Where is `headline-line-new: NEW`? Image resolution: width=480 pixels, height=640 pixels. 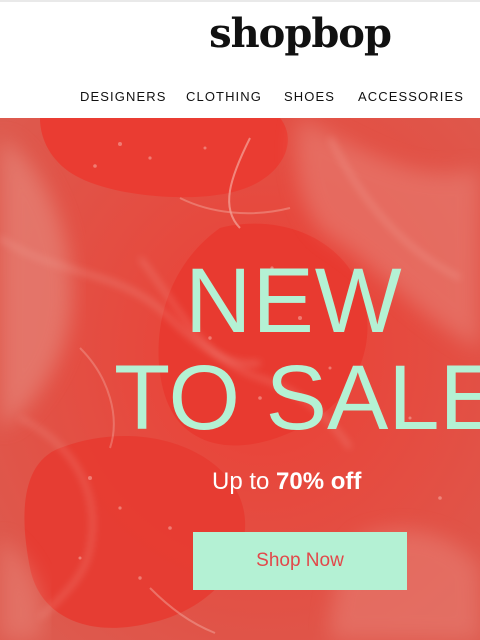
headline-line-new: NEW is located at coordinates (294, 301).